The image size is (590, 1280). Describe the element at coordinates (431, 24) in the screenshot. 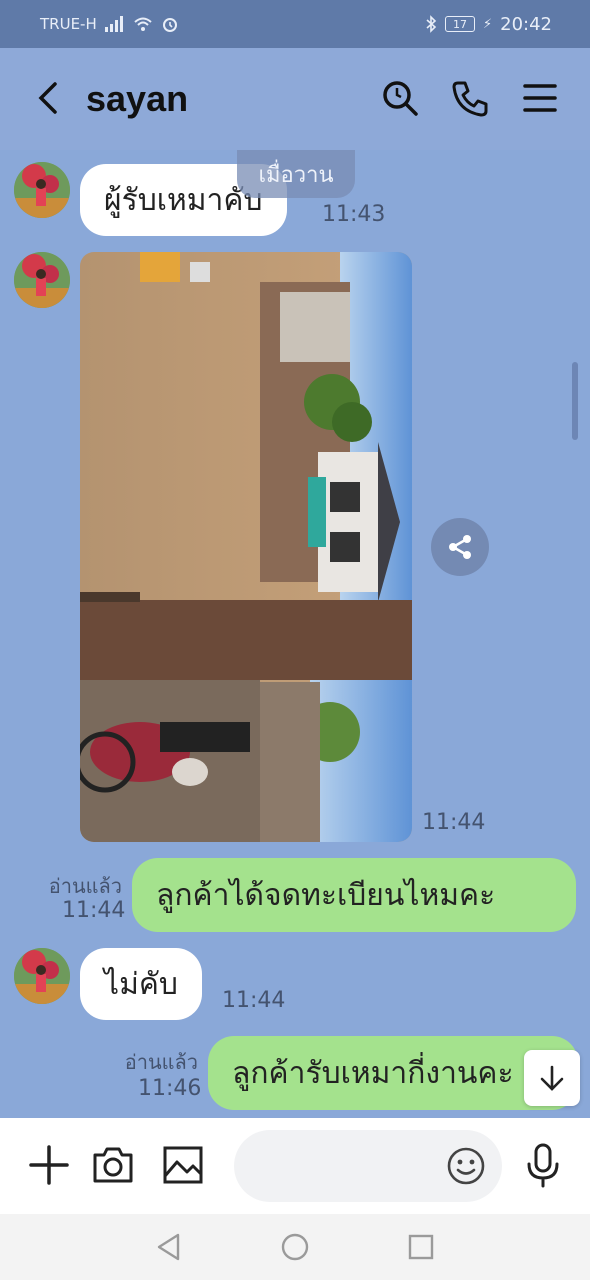

I see `bluetooth-icon` at that location.